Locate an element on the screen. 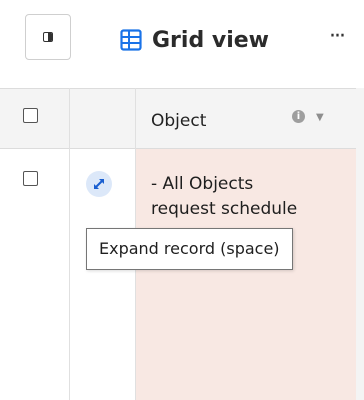 The width and height of the screenshot is (364, 400). expand-icon is located at coordinates (99, 184).